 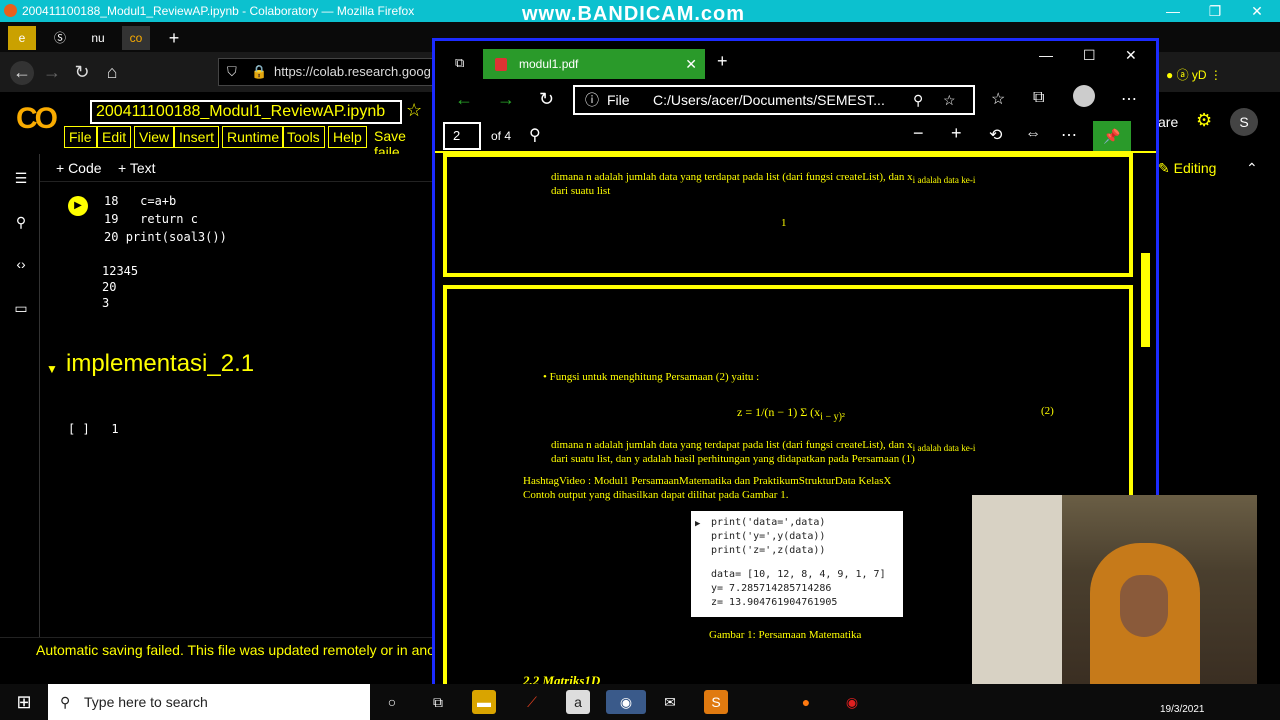 I want to click on sublime-icon: S, so click(x=716, y=702).